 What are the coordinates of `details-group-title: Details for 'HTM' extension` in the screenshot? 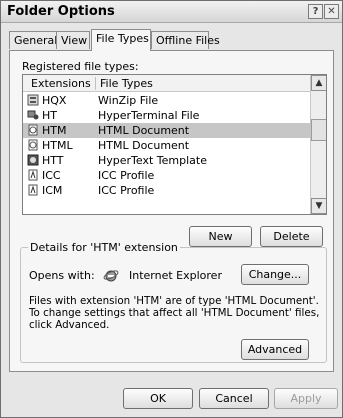 It's located at (104, 247).